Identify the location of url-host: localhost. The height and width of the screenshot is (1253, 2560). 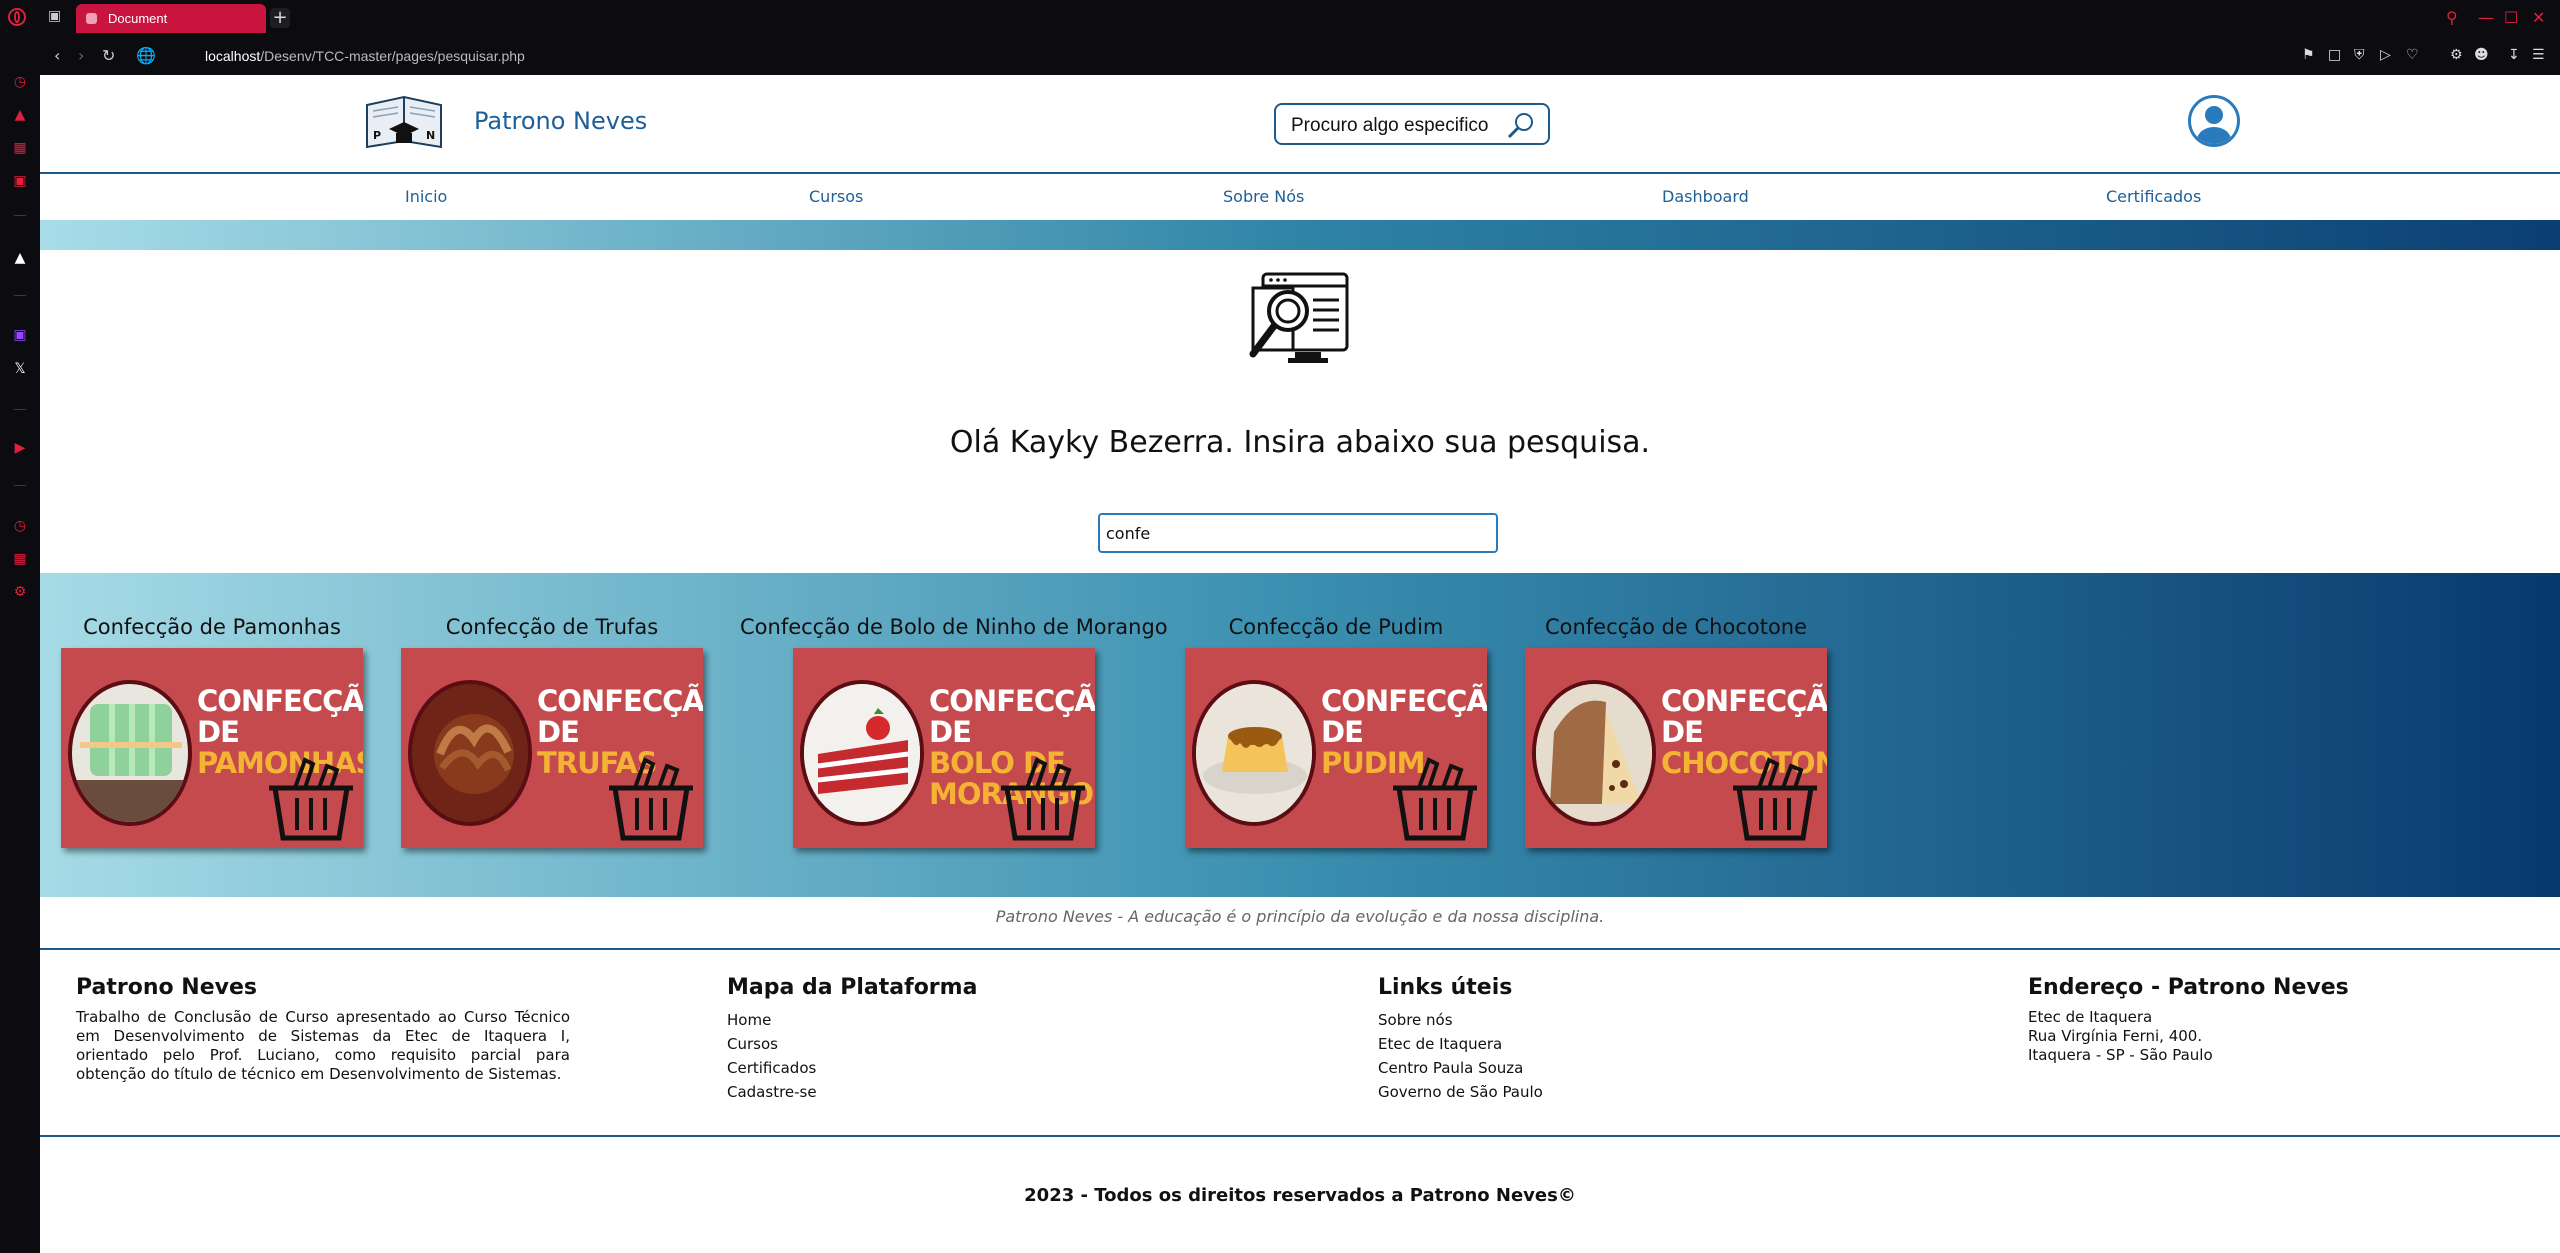
(233, 56).